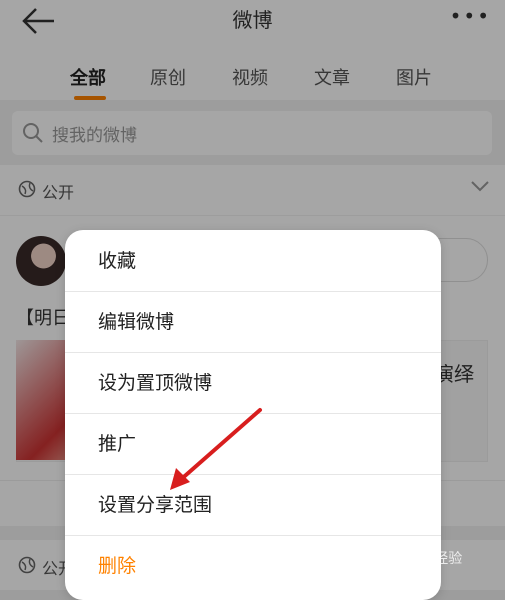 Image resolution: width=505 pixels, height=600 pixels. I want to click on menu-item-edit: 编辑微博, so click(253, 322).